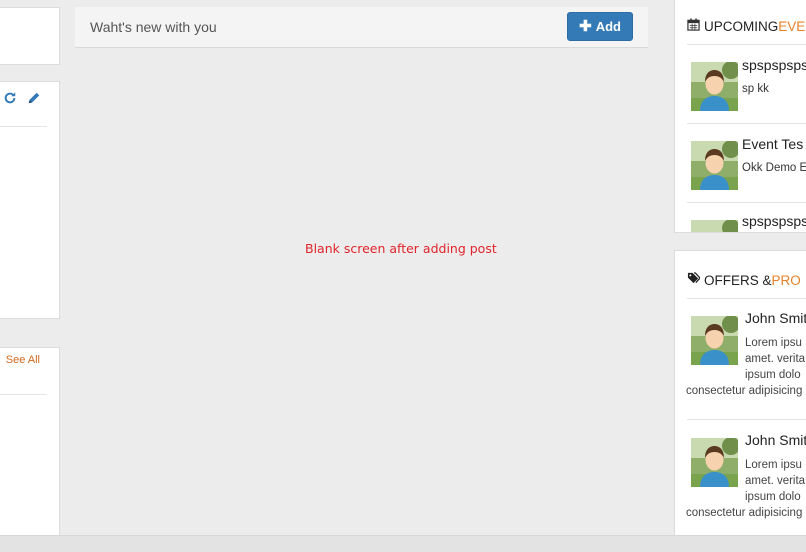 The height and width of the screenshot is (552, 806). Describe the element at coordinates (746, 44) in the screenshot. I see `events-divider` at that location.